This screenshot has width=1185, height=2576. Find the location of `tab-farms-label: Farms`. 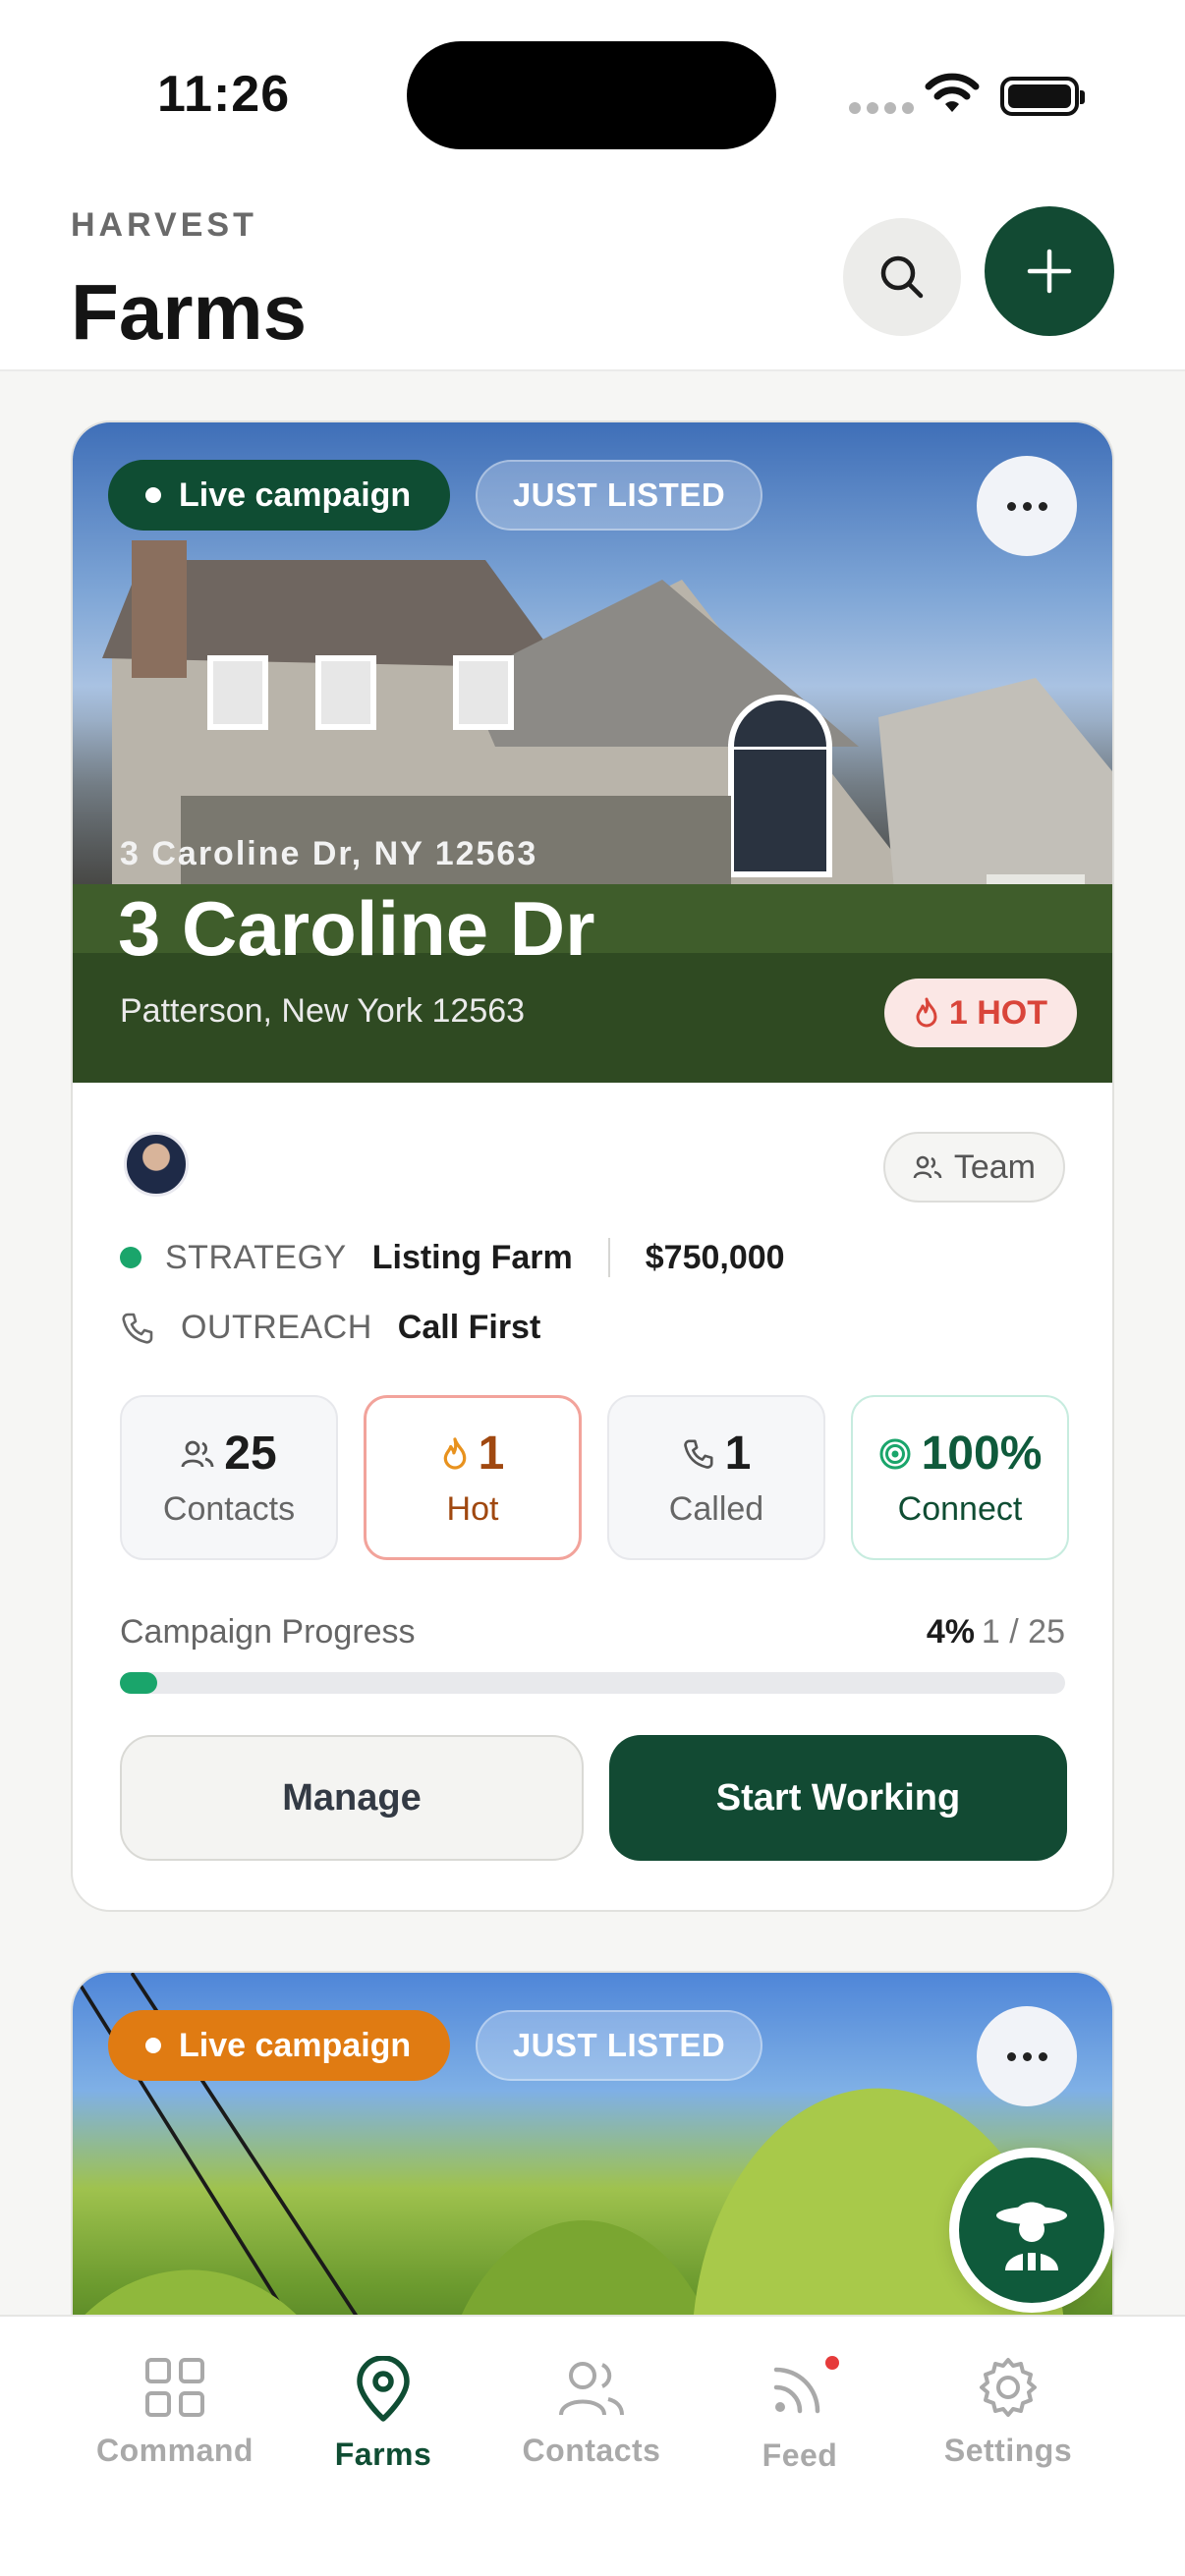

tab-farms-label: Farms is located at coordinates (383, 2454).